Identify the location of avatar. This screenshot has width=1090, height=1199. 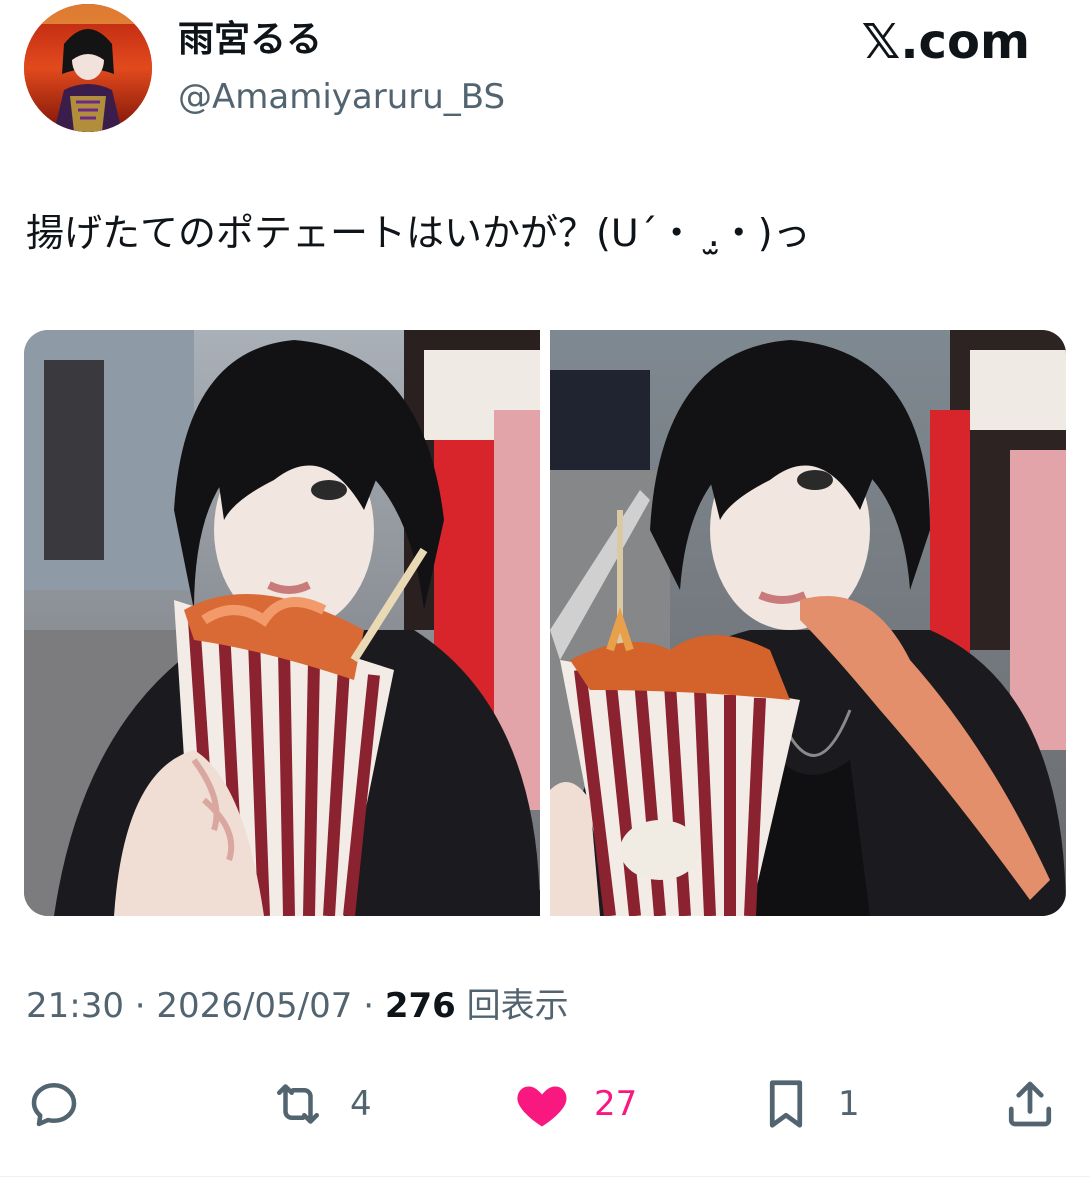
(88, 68).